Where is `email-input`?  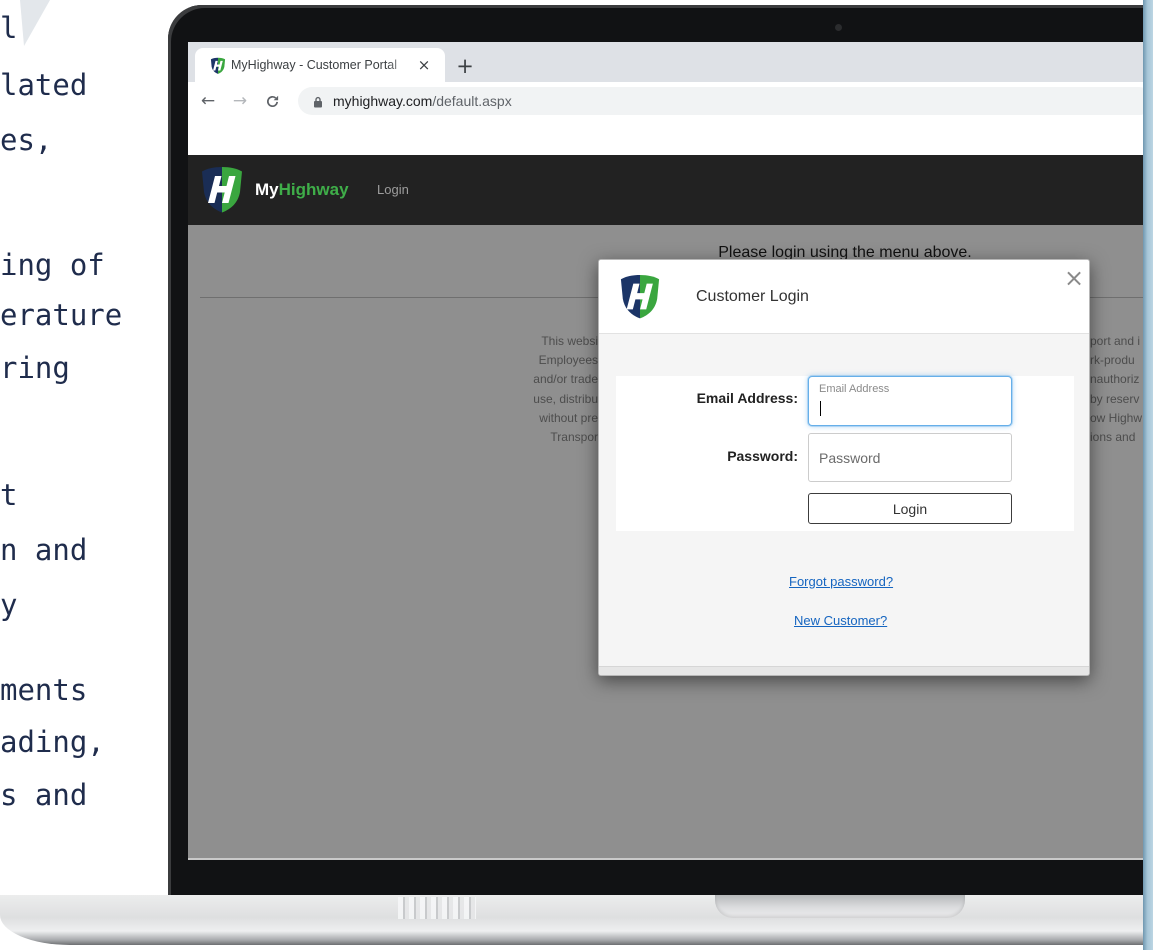 email-input is located at coordinates (910, 409).